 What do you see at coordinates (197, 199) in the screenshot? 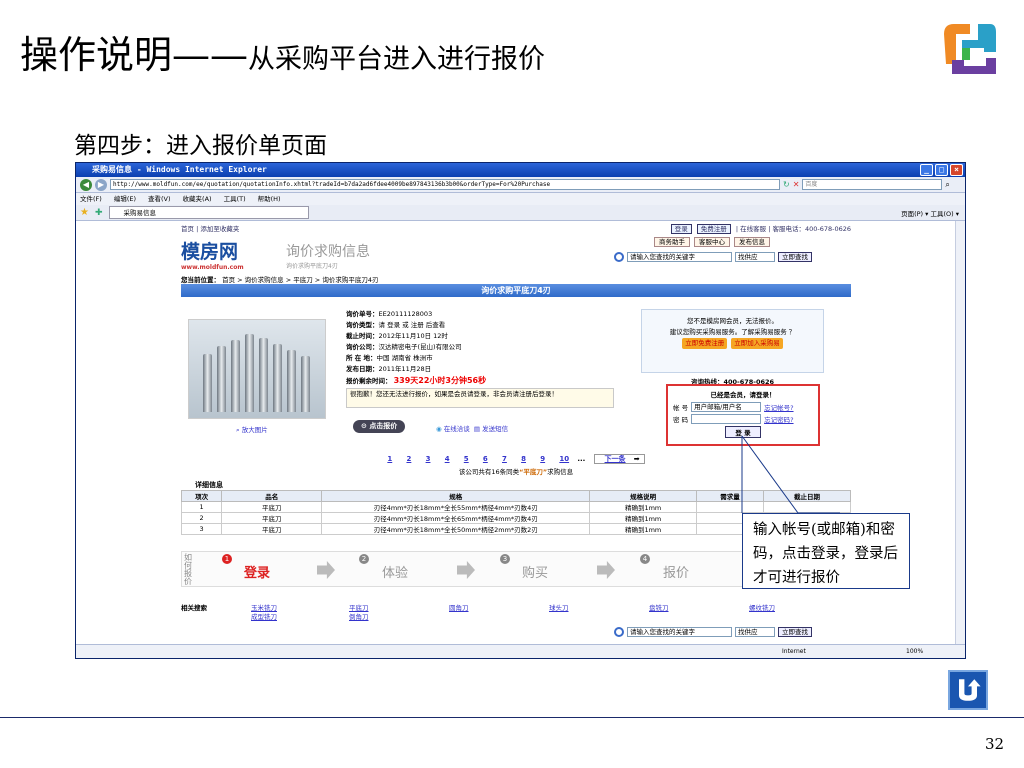
I see `menu-favorites: 收藏夹(A)` at bounding box center [197, 199].